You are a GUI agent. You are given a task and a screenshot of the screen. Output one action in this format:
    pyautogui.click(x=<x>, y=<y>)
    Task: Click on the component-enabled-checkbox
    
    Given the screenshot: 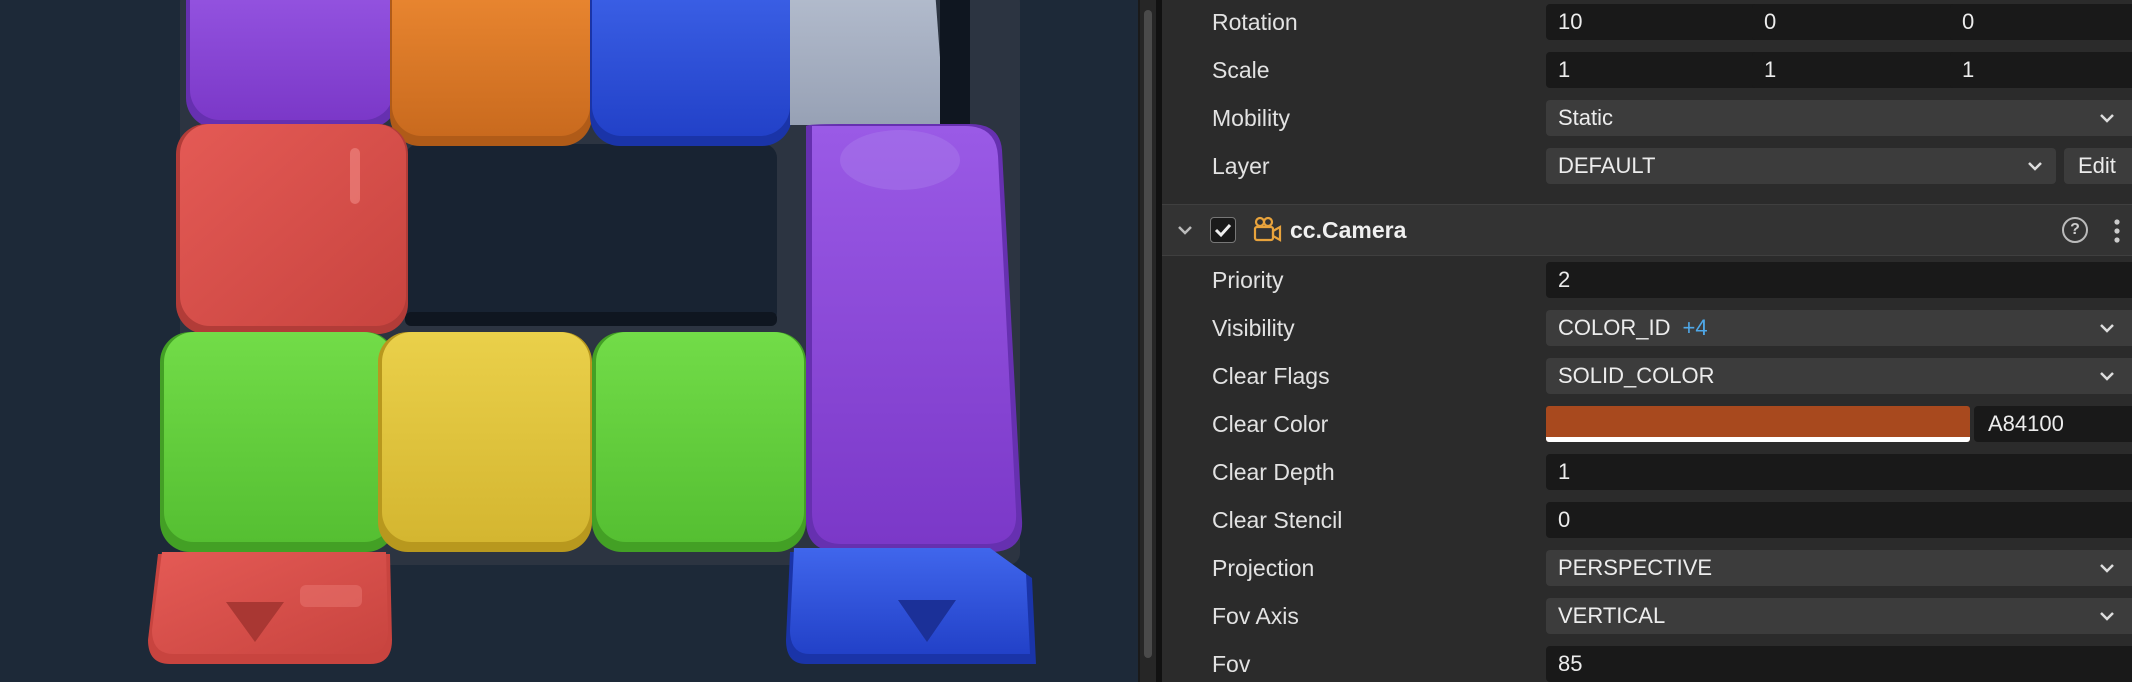 What is the action you would take?
    pyautogui.click(x=1223, y=230)
    